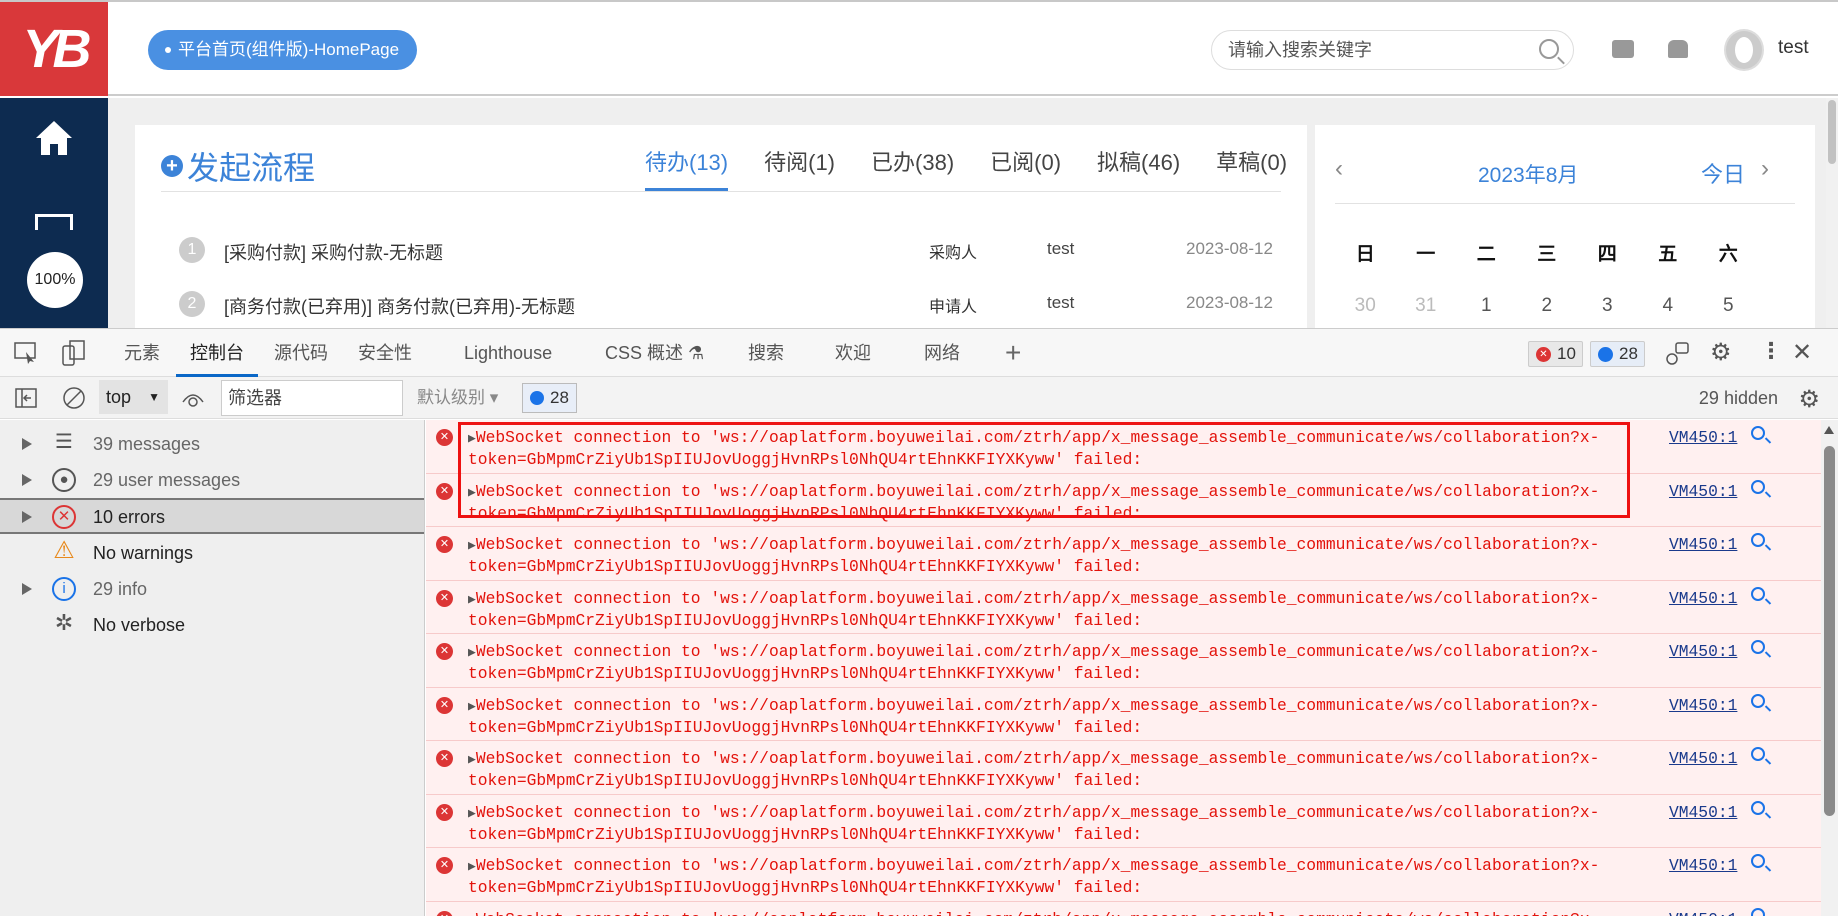  Describe the element at coordinates (1793, 48) in the screenshot. I see `username: test` at that location.